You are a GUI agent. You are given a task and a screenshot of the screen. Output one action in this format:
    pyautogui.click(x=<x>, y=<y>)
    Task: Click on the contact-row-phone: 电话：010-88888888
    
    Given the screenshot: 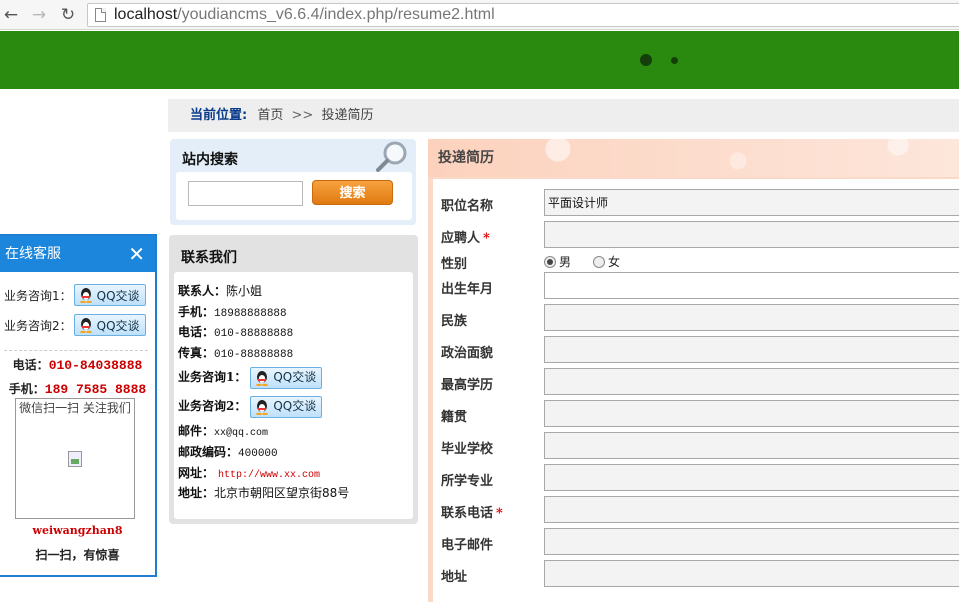 What is the action you would take?
    pyautogui.click(x=293, y=332)
    